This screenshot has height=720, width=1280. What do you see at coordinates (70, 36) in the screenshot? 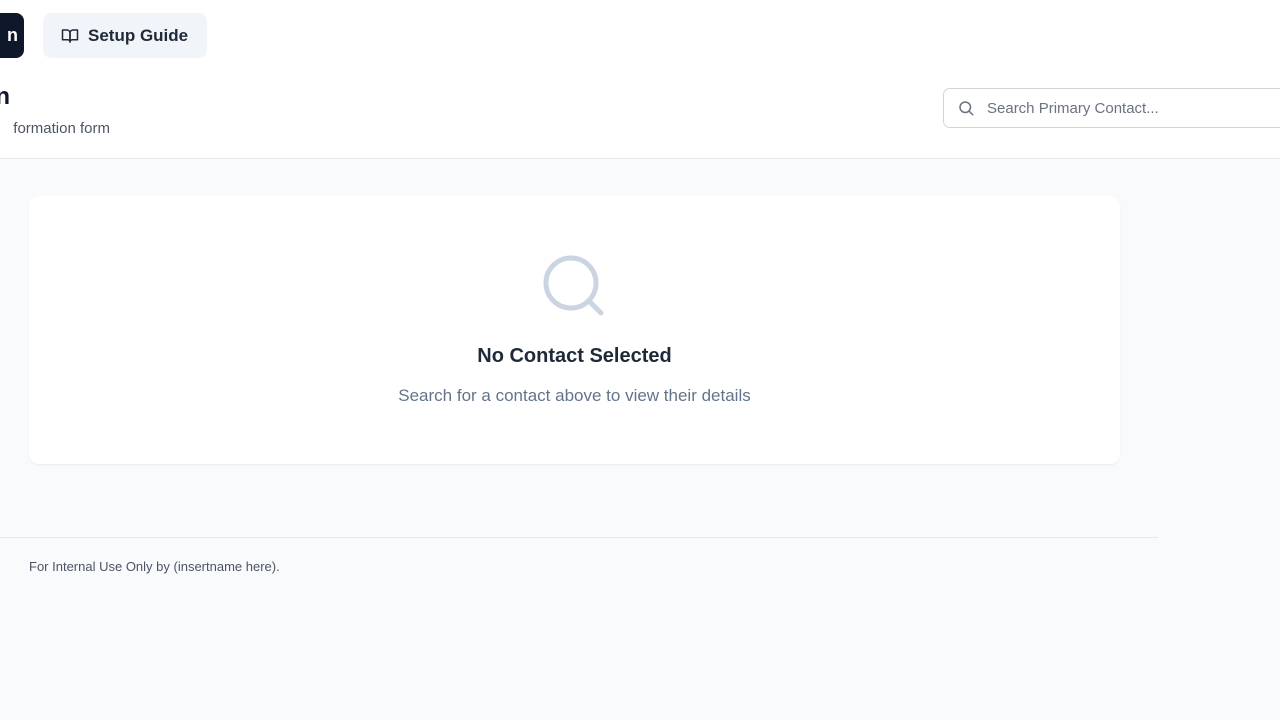
I see `book-open-icon` at bounding box center [70, 36].